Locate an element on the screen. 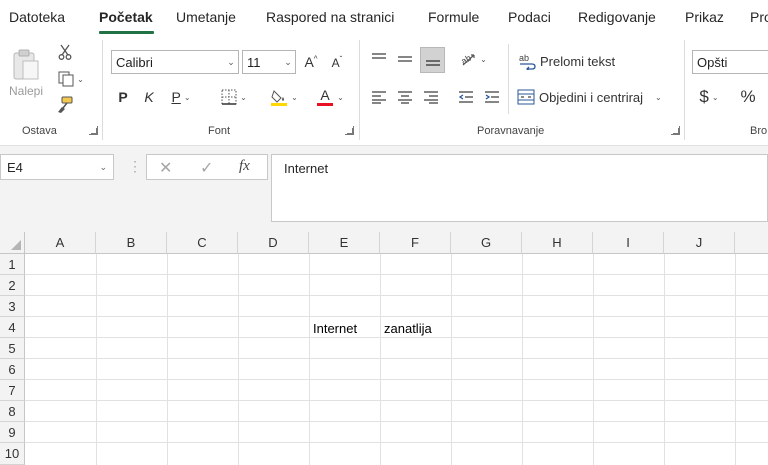 The height and width of the screenshot is (465, 768). paste-icon is located at coordinates (26, 64).